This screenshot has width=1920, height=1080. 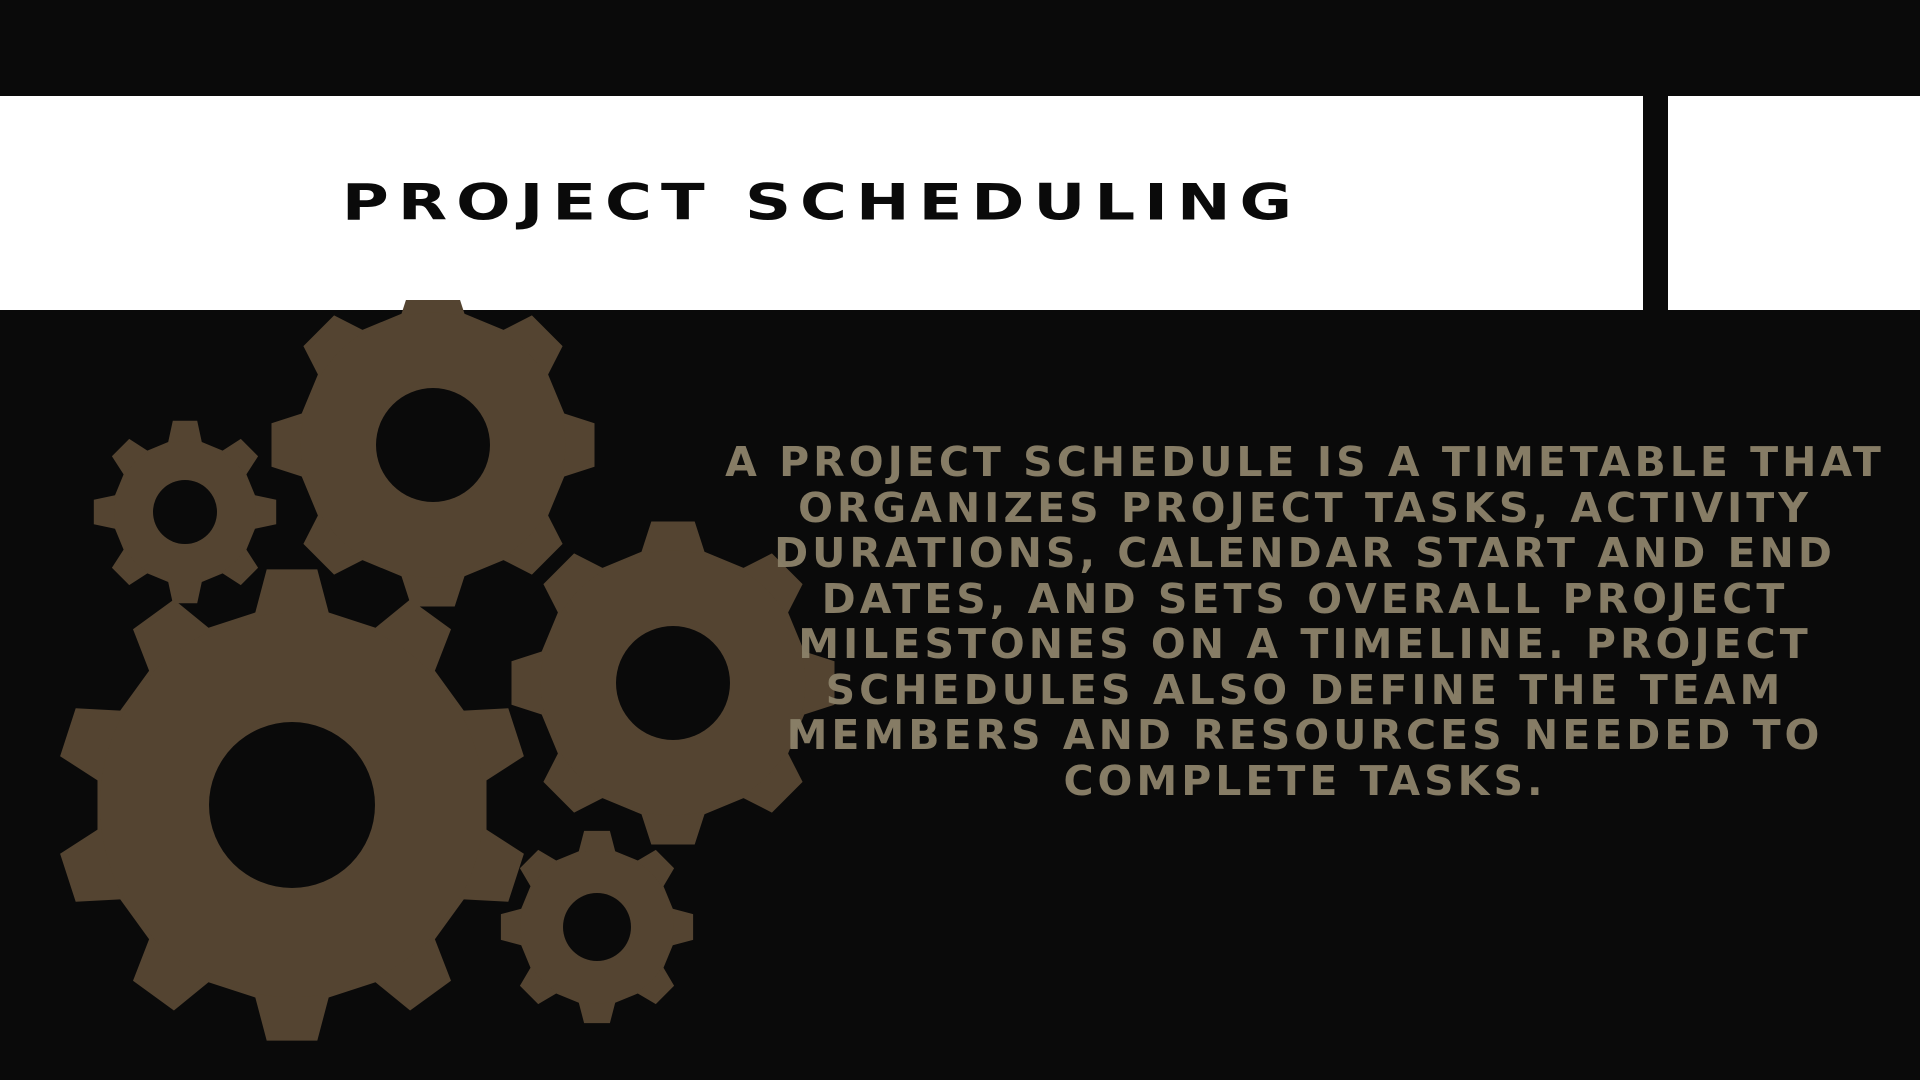 I want to click on gear-icon-small-bottom, so click(x=597, y=927).